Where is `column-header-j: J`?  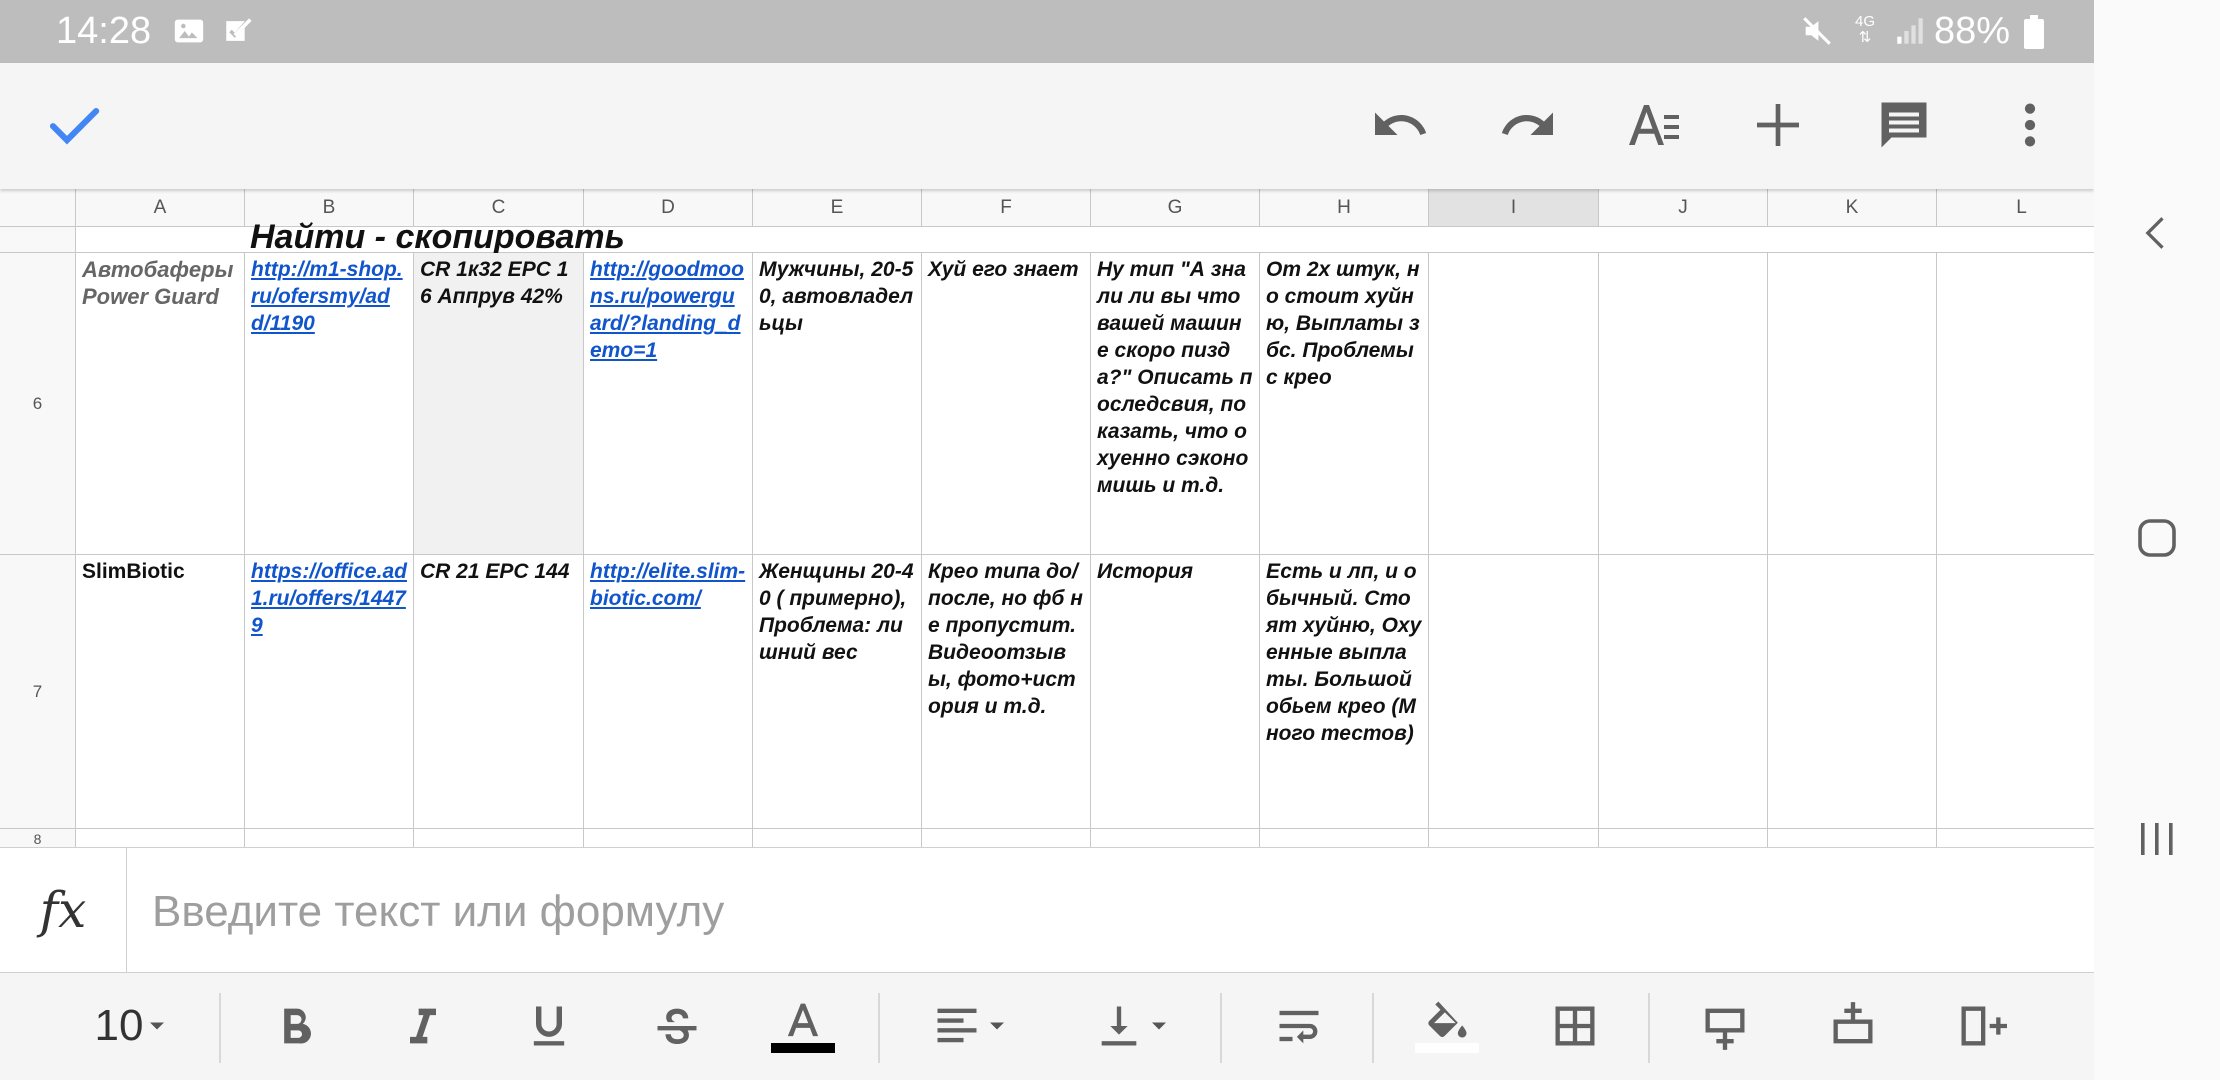 column-header-j: J is located at coordinates (1683, 208).